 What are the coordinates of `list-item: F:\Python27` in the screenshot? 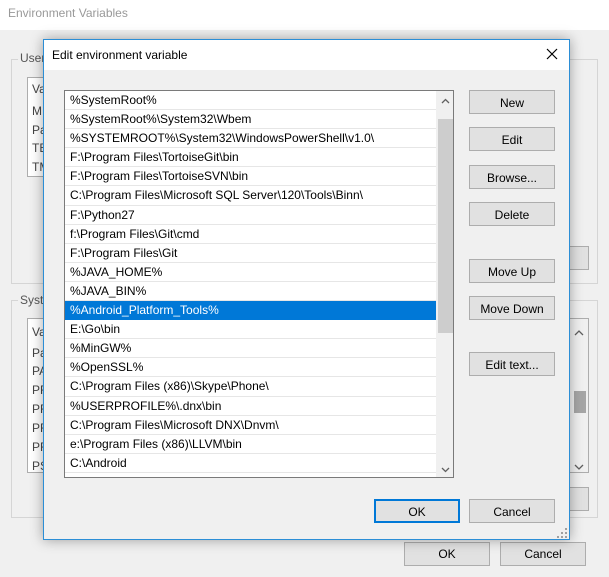 It's located at (250, 215).